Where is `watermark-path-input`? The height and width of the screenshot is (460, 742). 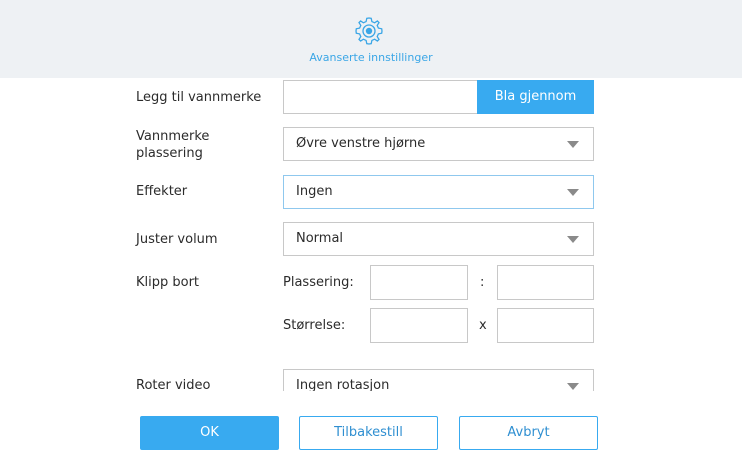 watermark-path-input is located at coordinates (381, 97).